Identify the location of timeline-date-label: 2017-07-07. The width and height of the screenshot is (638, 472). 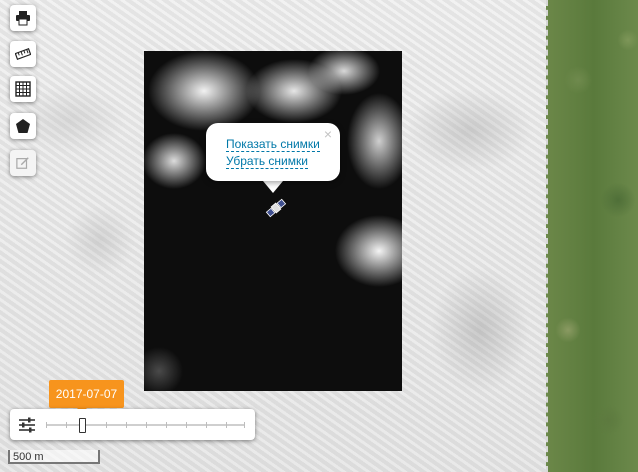
(86, 394).